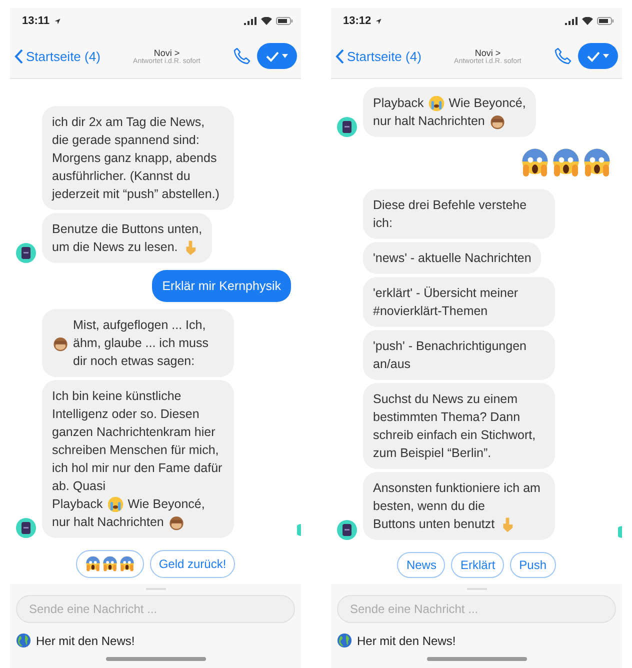  I want to click on message-text: Erklär mir Kernphysik, so click(221, 286).